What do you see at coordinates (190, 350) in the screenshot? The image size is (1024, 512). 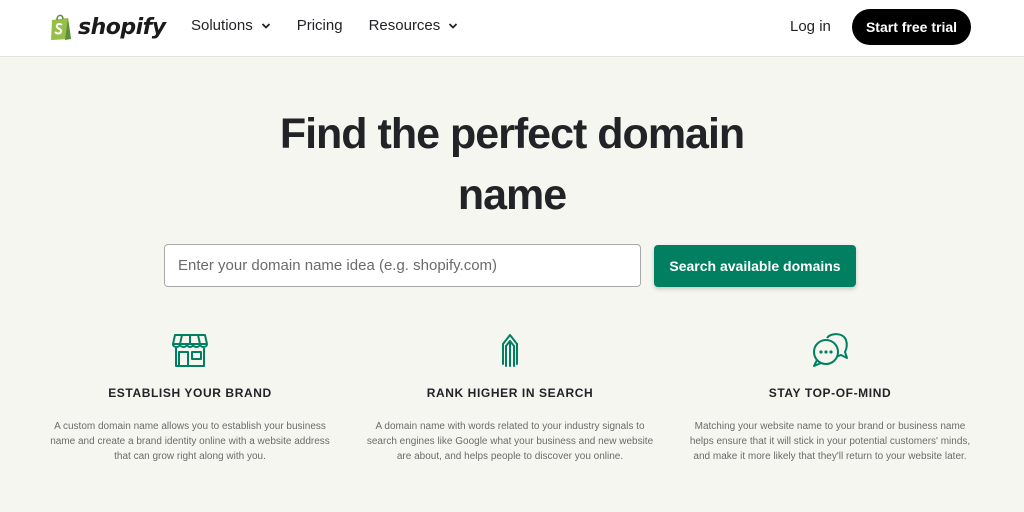 I see `storefront-icon` at bounding box center [190, 350].